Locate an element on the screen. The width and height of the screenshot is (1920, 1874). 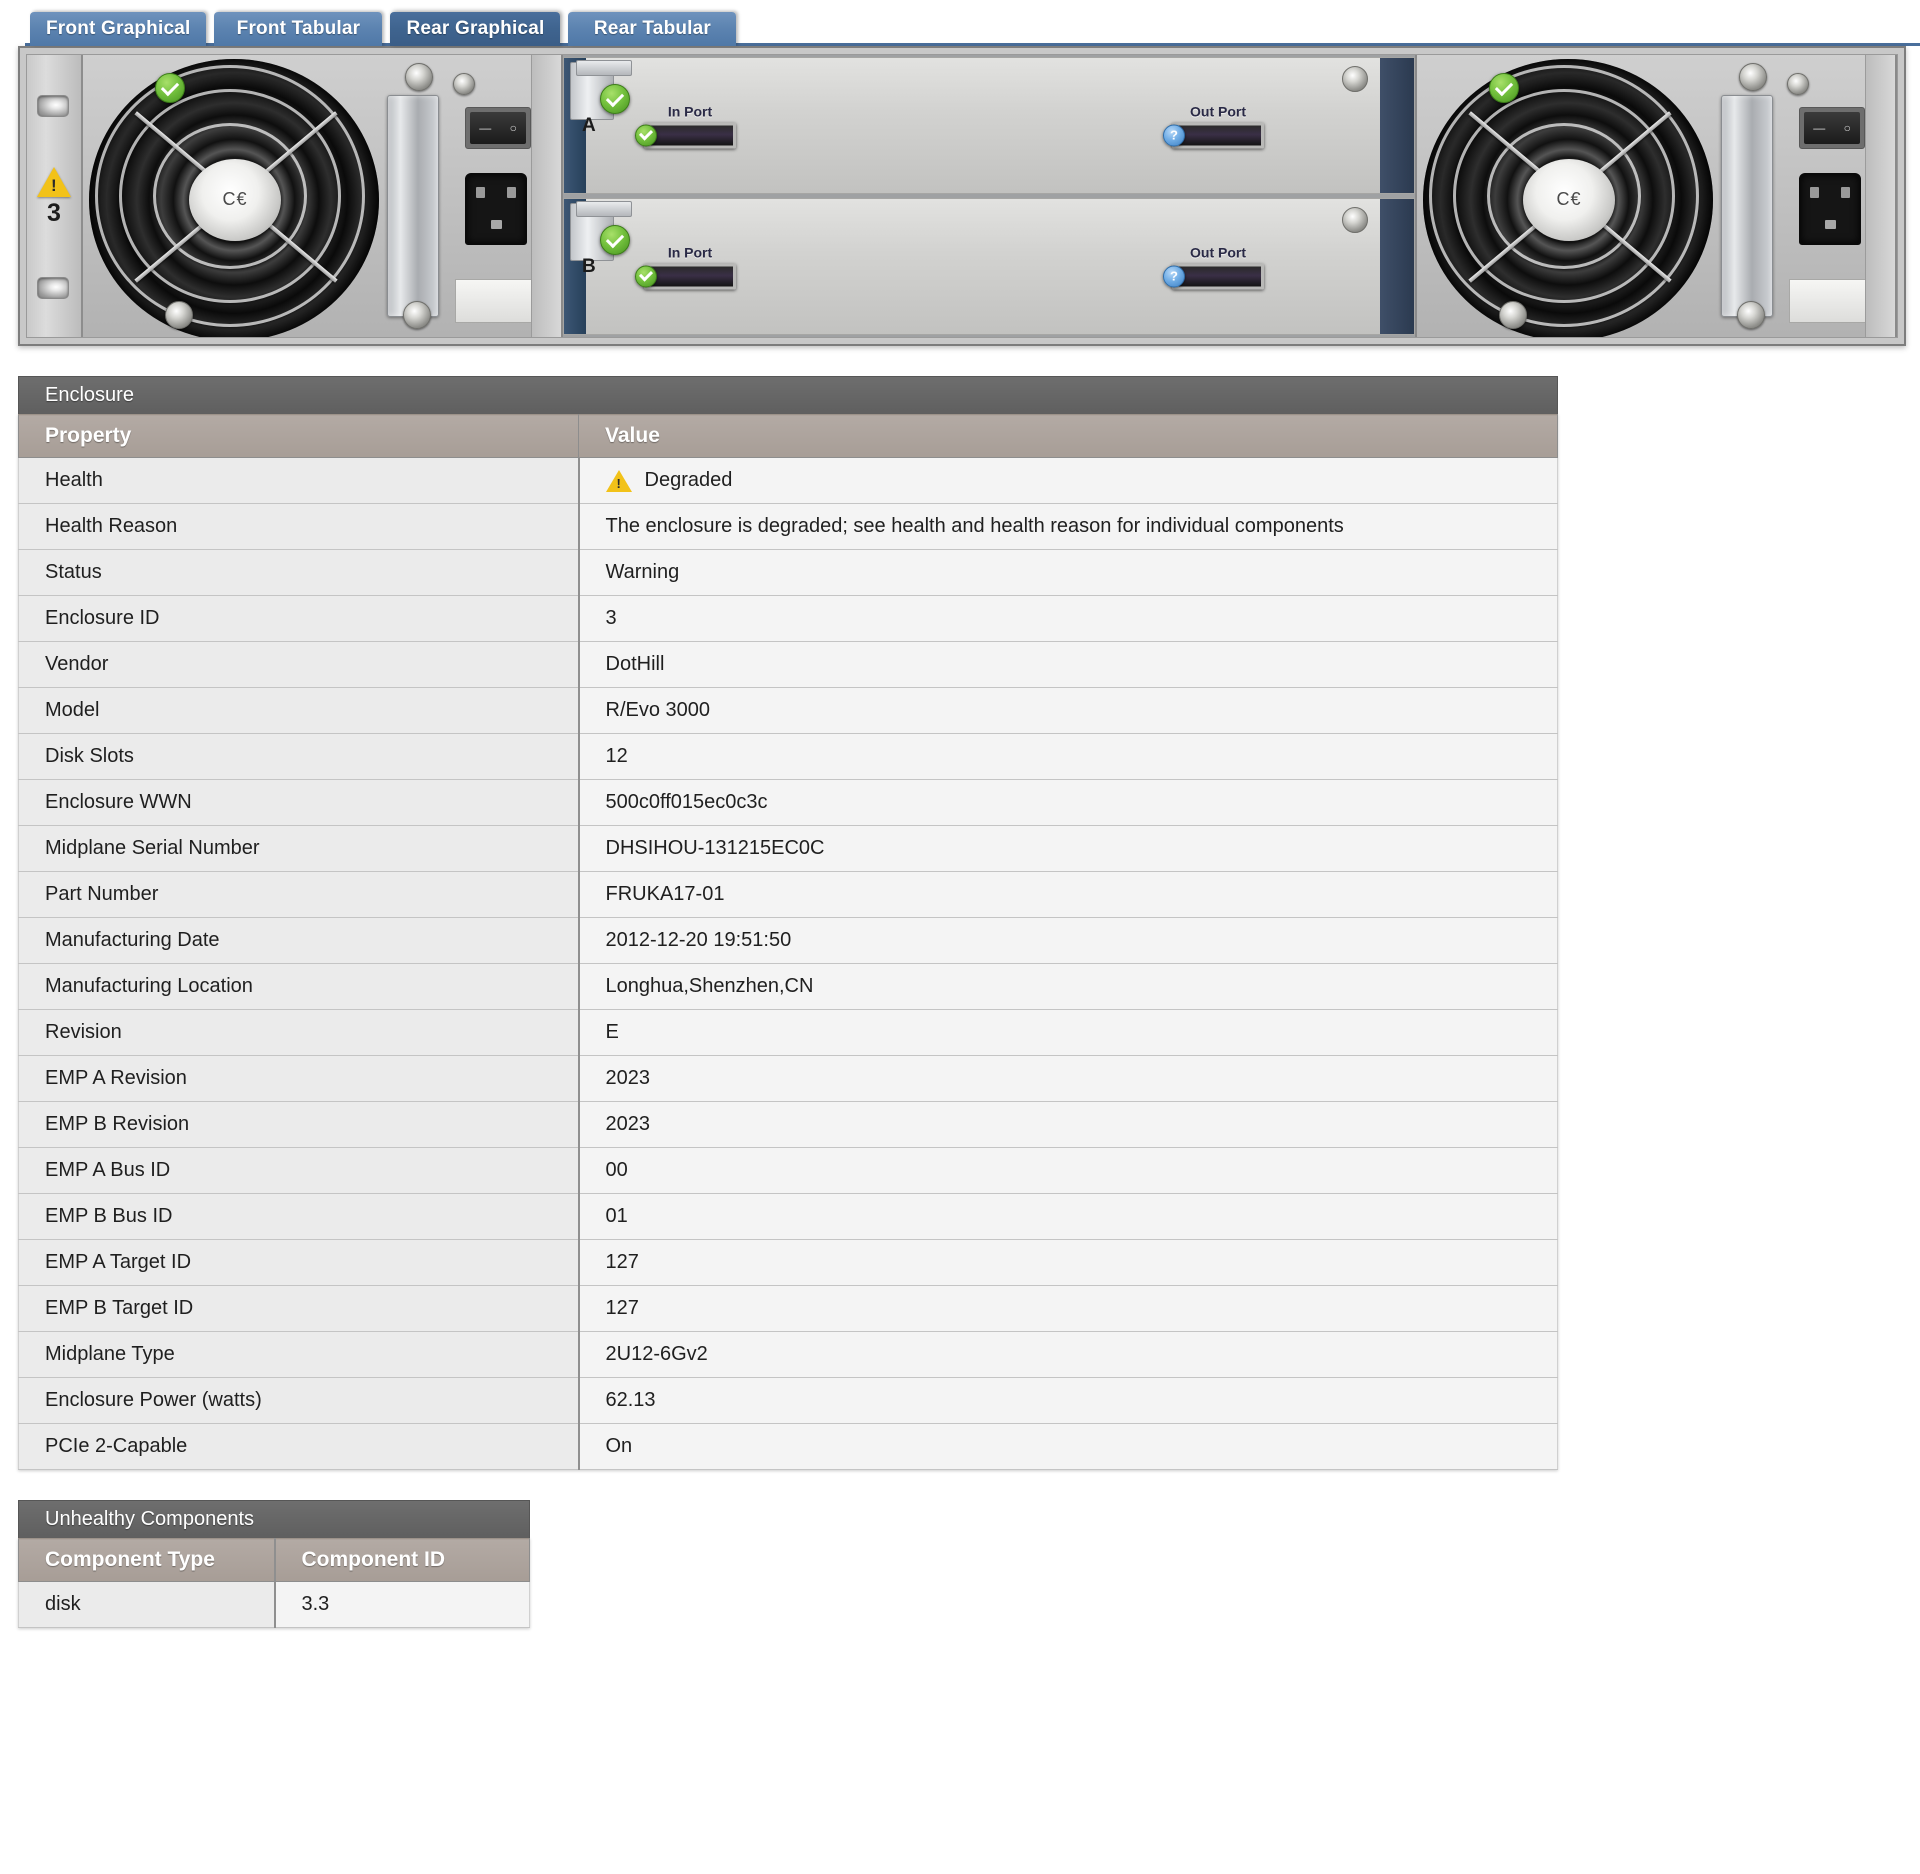
enclosure-table-caption: Enclosure is located at coordinates (788, 395).